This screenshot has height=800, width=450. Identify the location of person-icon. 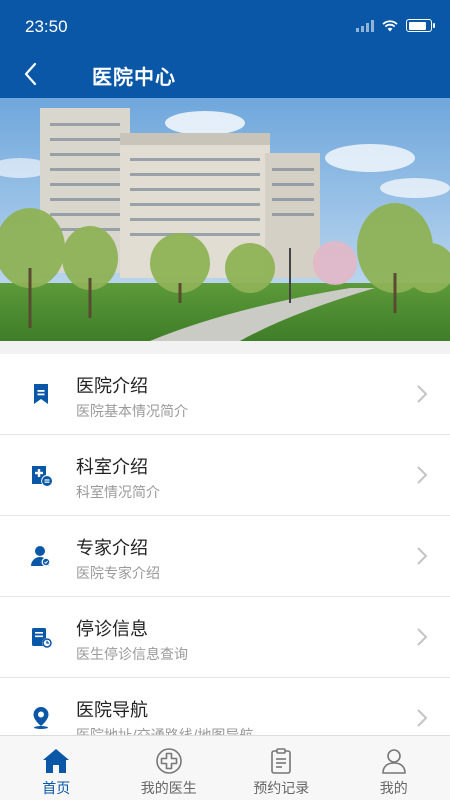
(393, 761).